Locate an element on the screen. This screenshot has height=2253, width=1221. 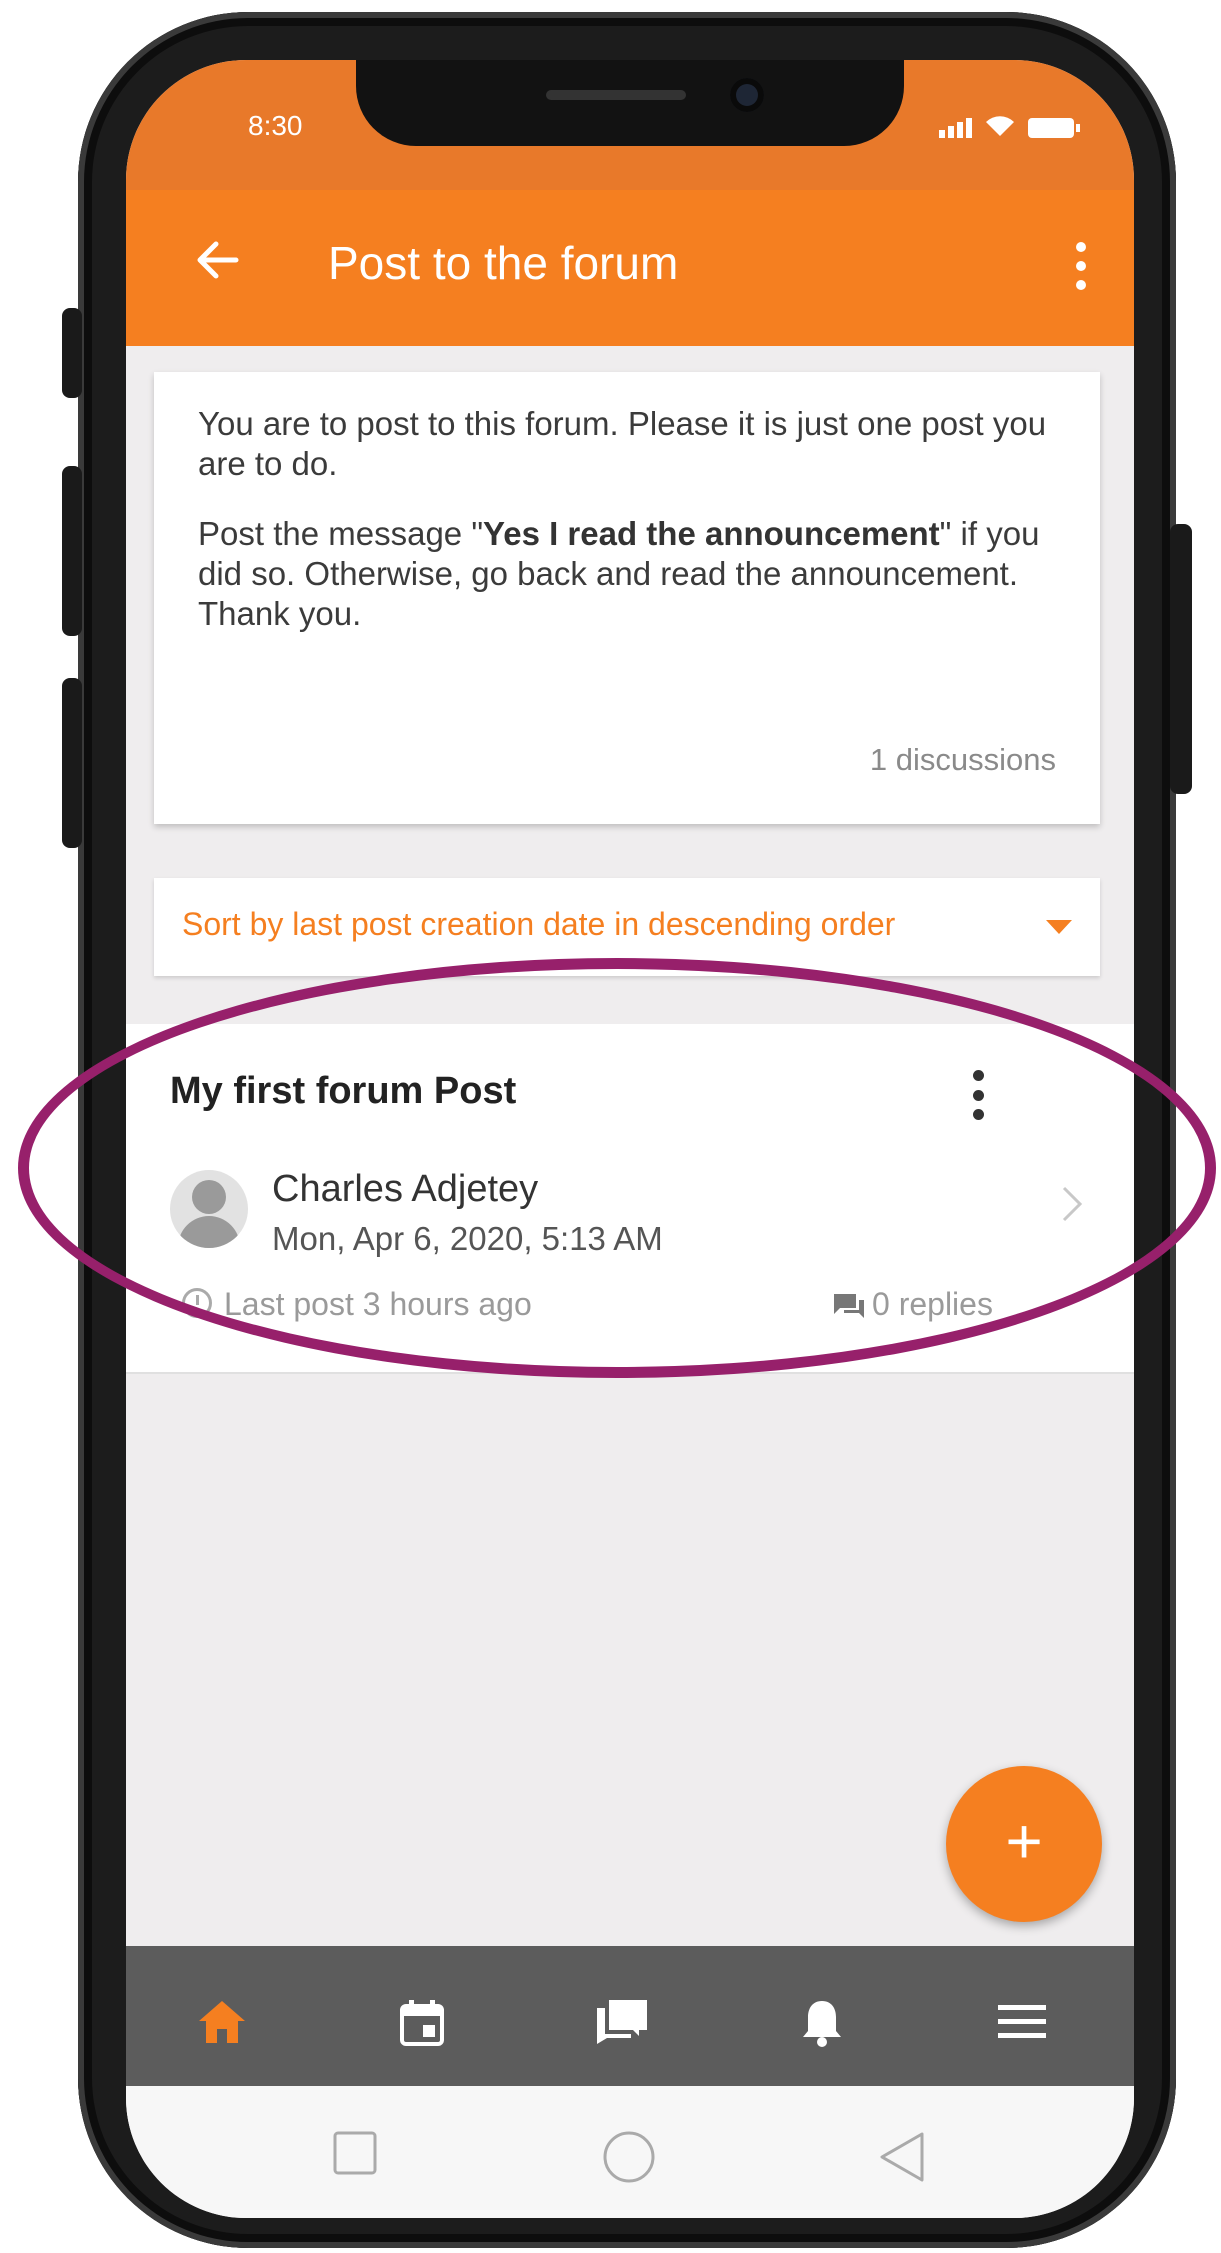
clock-icon is located at coordinates (197, 1303).